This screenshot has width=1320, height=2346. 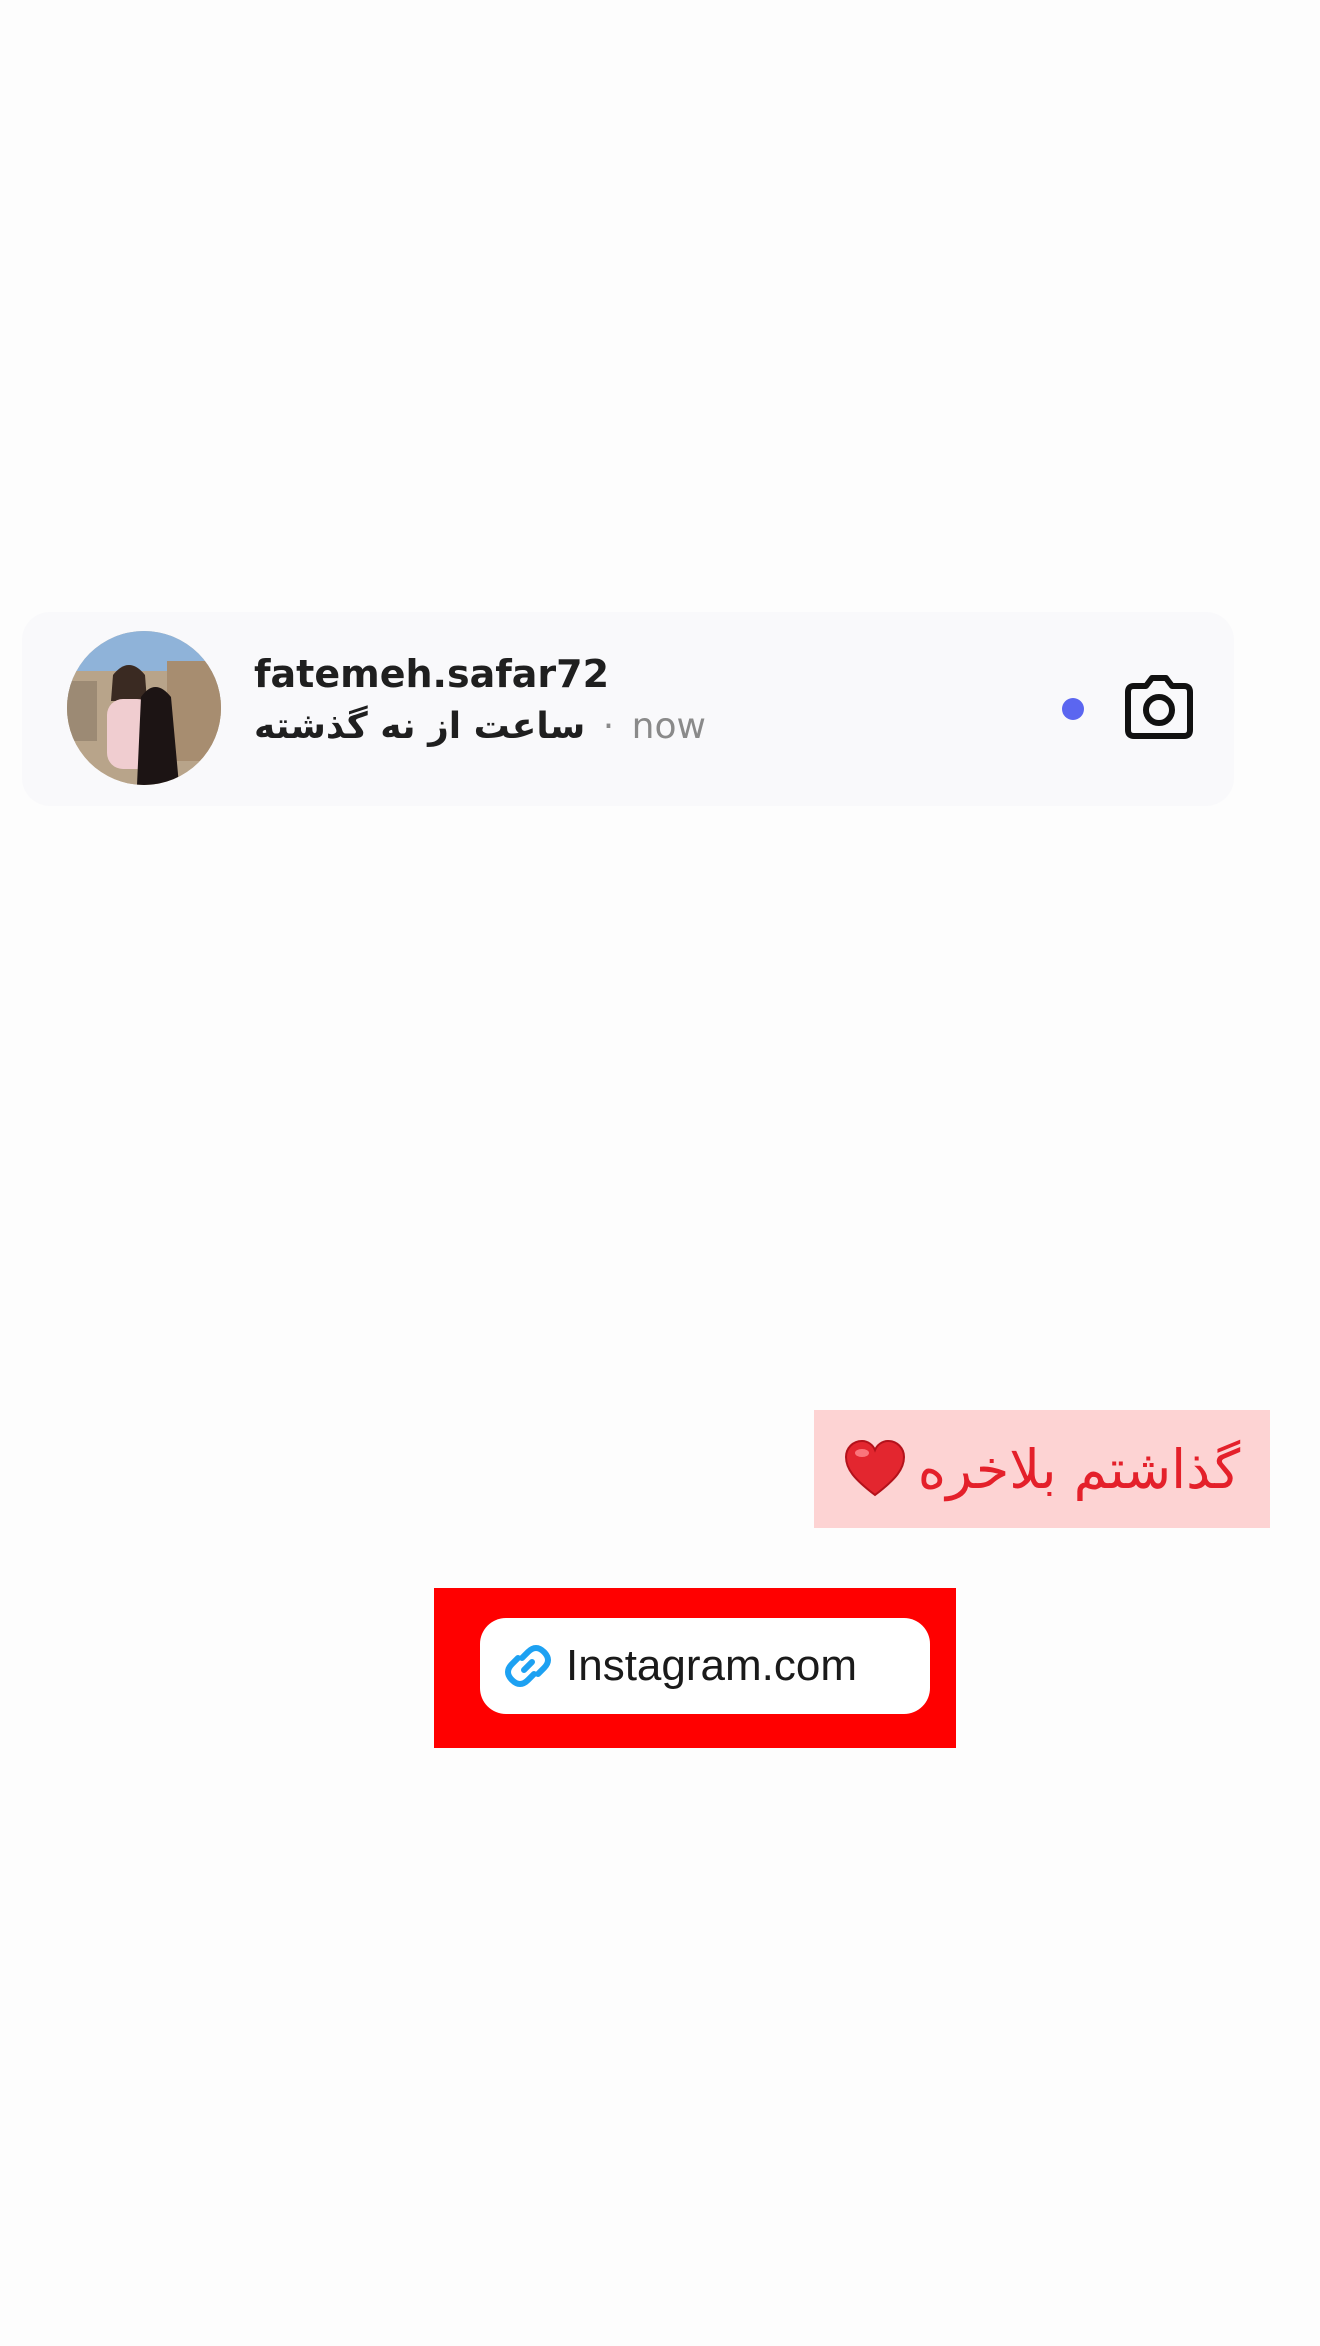 What do you see at coordinates (711, 1665) in the screenshot?
I see `link-label: Instagram.com` at bounding box center [711, 1665].